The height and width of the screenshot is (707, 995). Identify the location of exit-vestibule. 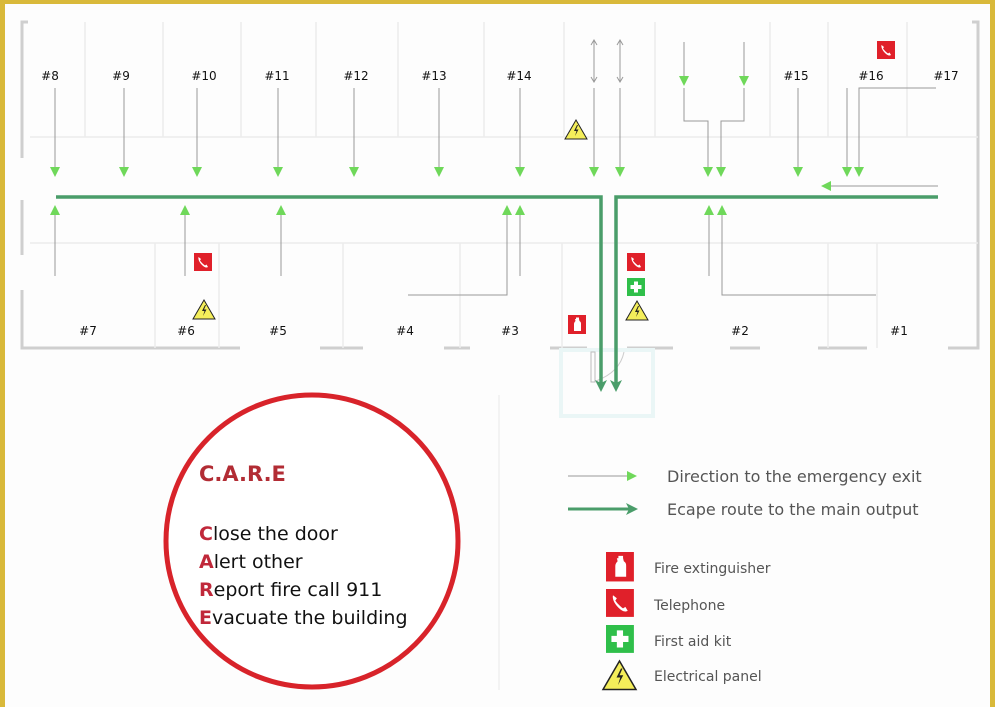
(607, 383).